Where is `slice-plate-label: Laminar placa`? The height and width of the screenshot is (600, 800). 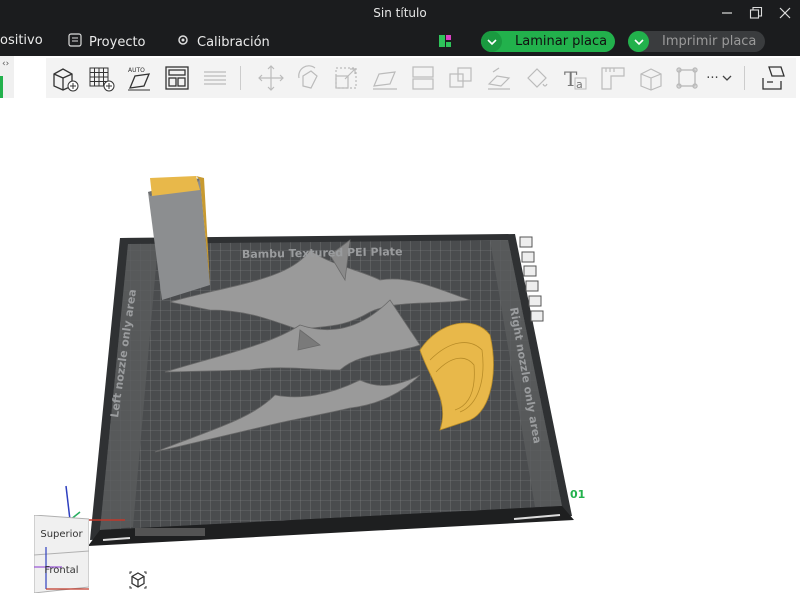
slice-plate-label: Laminar placa is located at coordinates (561, 41).